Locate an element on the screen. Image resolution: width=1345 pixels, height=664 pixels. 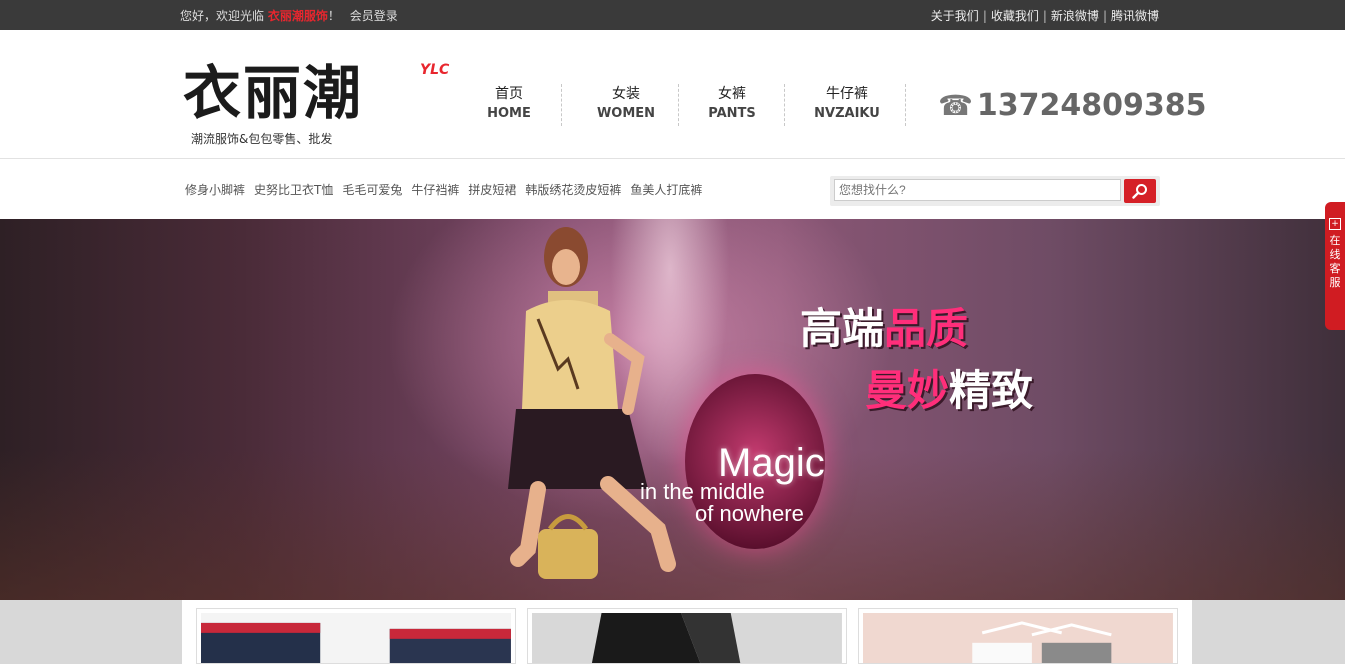
nav-label-en: PANTS is located at coordinates (732, 113).